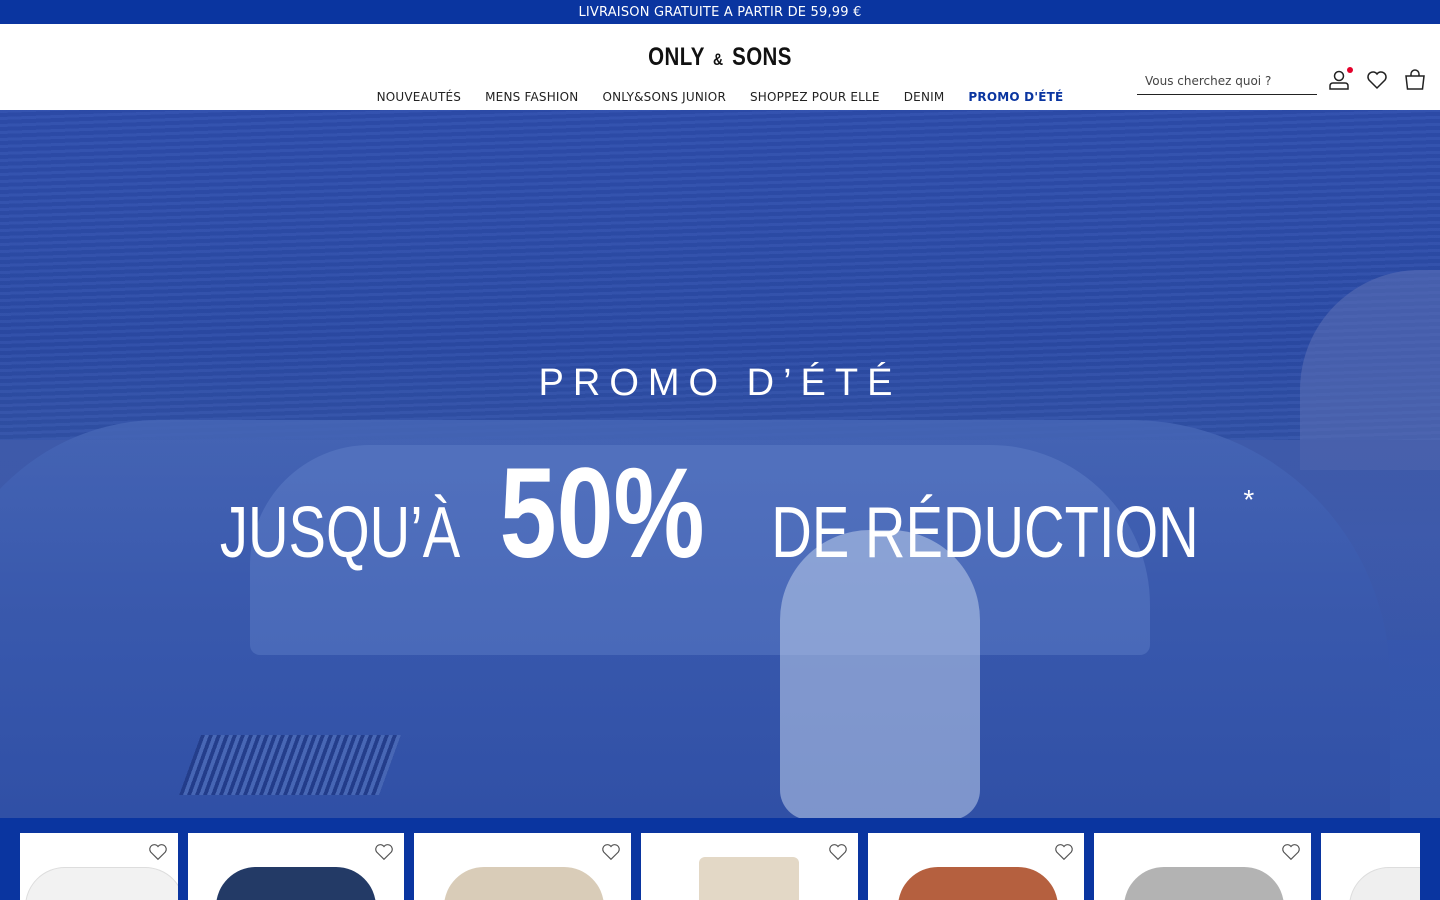  Describe the element at coordinates (1249, 499) in the screenshot. I see `hero-asterisk: *` at that location.